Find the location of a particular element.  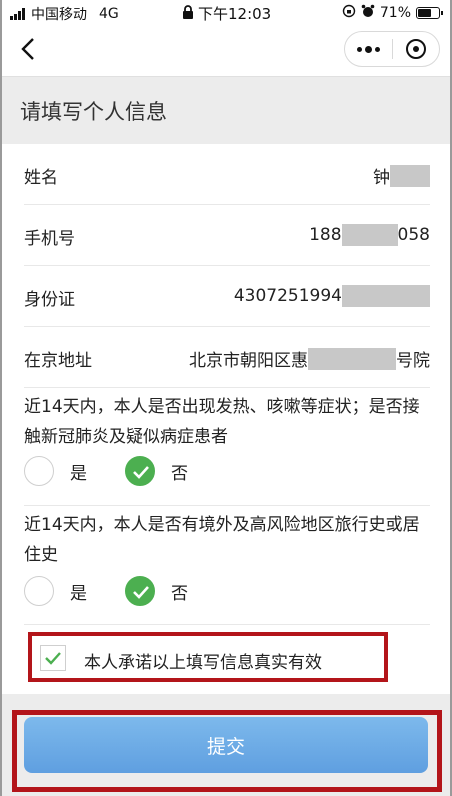

name-row: 姓名 钟 is located at coordinates (227, 175).